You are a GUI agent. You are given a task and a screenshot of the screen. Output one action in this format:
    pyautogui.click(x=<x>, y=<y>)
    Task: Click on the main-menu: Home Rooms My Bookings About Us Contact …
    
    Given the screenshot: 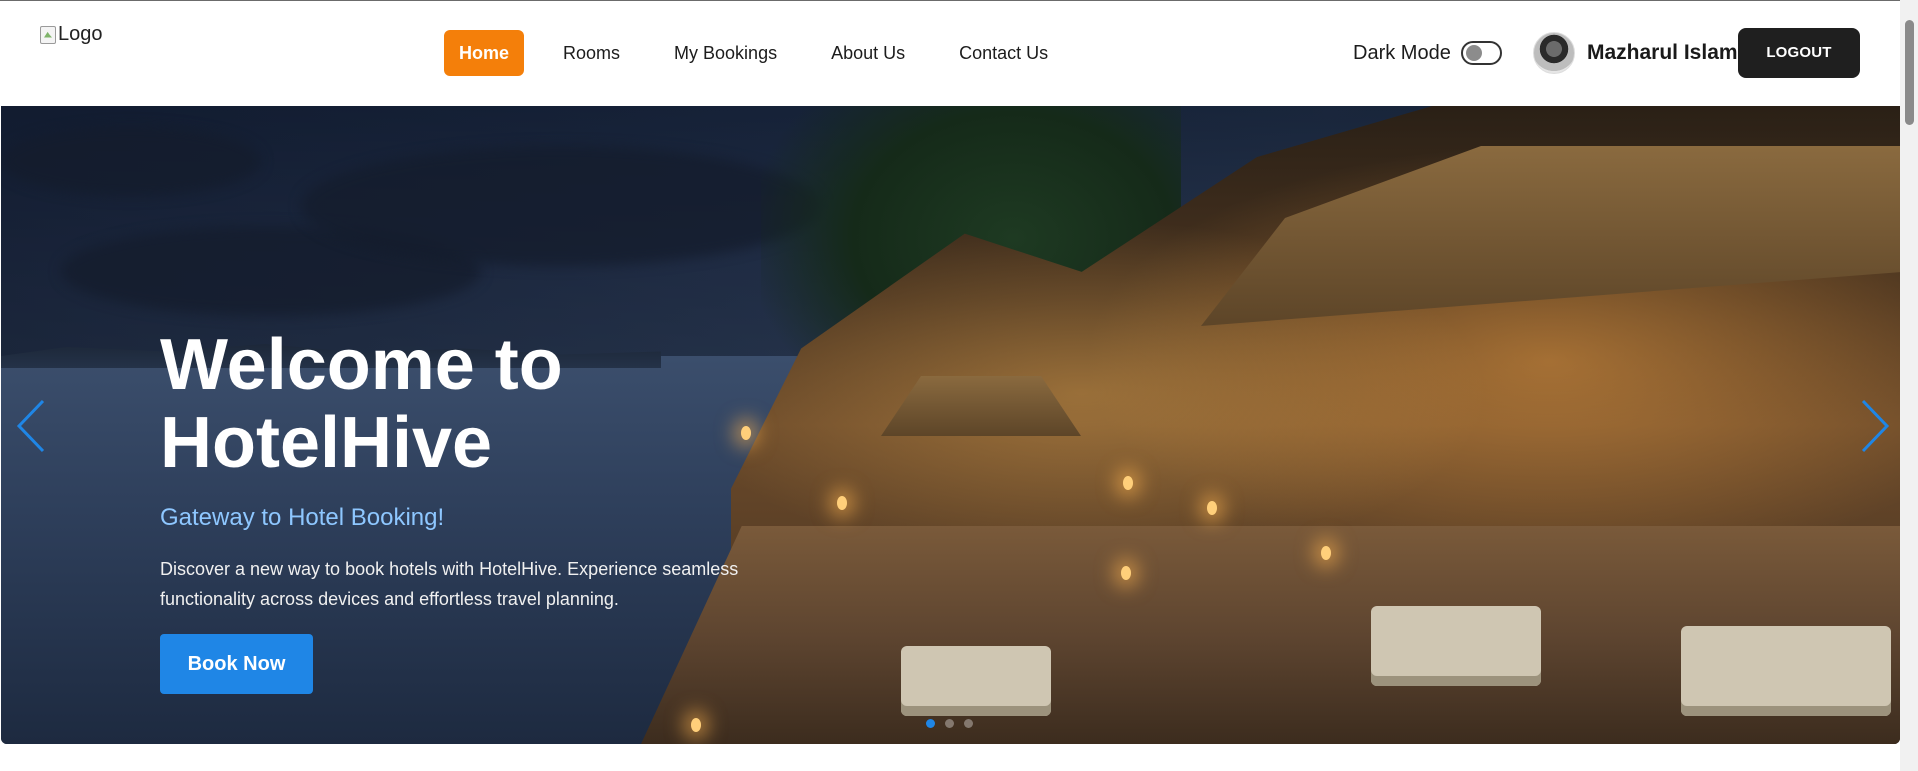 What is the action you would take?
    pyautogui.click(x=765, y=53)
    